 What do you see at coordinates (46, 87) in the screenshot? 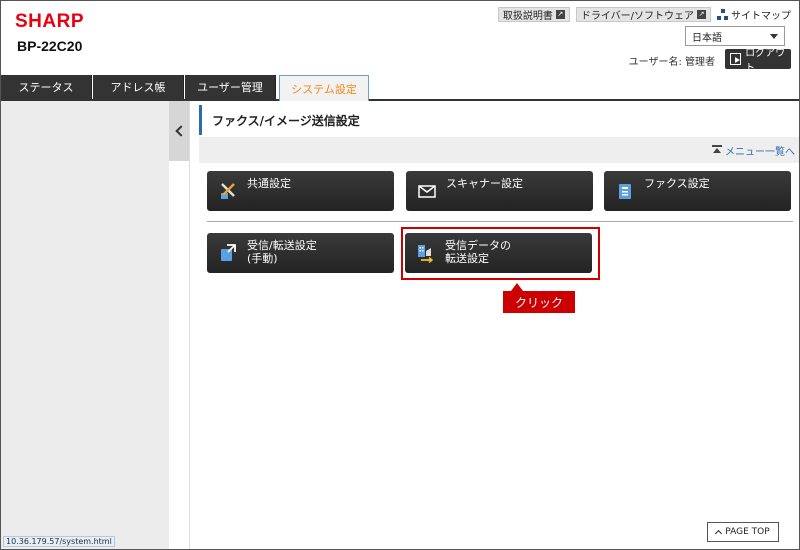
I see `tab-status: ステータス` at bounding box center [46, 87].